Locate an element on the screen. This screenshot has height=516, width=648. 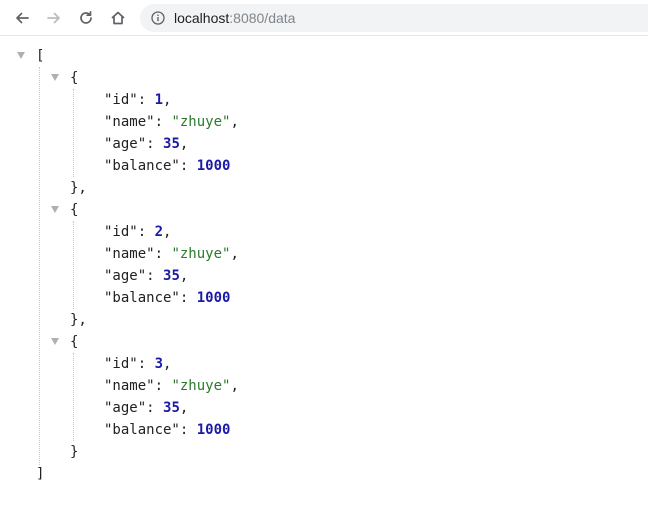
json-field: "id": 2, is located at coordinates (138, 232).